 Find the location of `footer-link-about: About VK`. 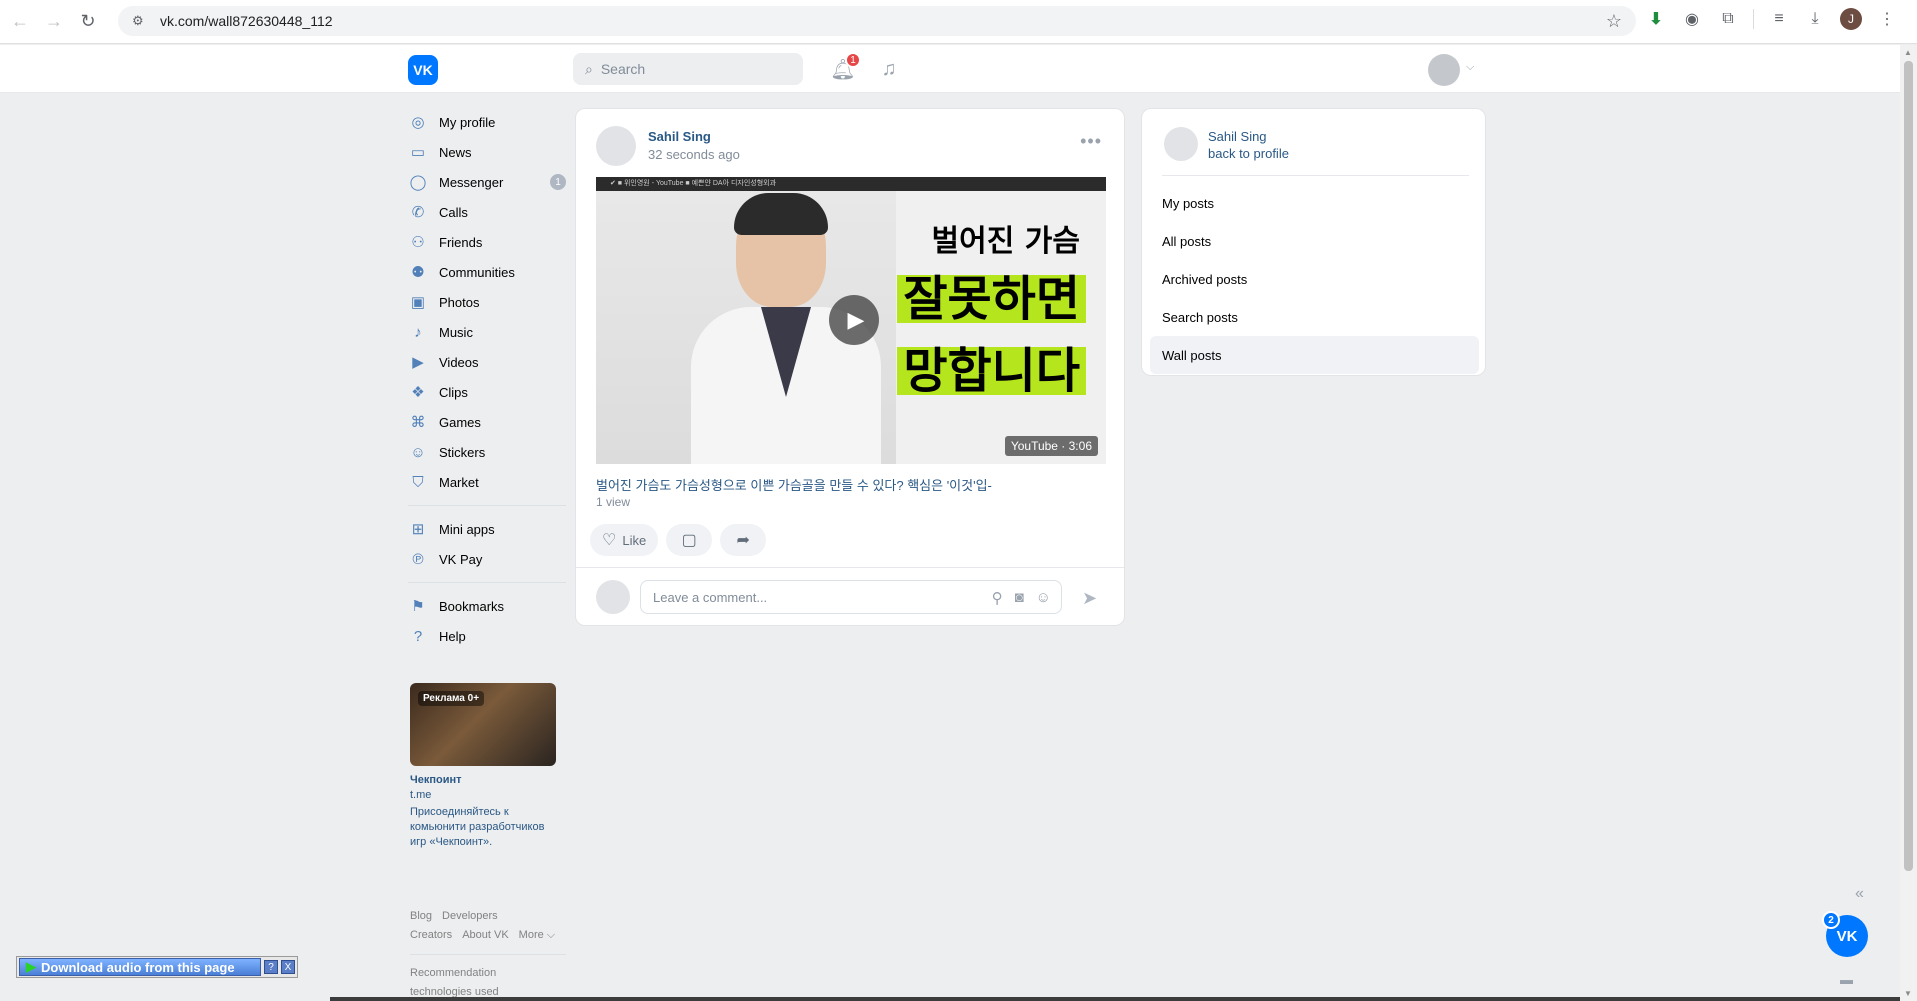

footer-link-about: About VK is located at coordinates (485, 935).